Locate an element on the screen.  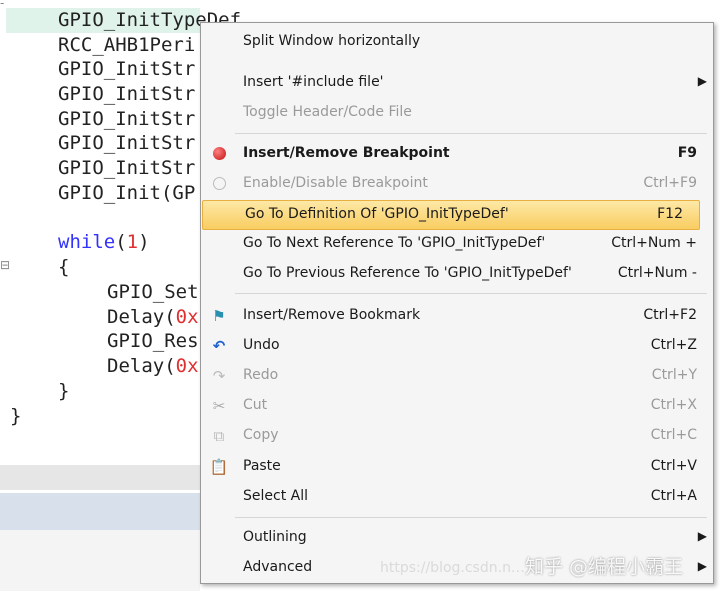
menu-item-split-window-horizontally: Split Window horizontally is located at coordinates (457, 42).